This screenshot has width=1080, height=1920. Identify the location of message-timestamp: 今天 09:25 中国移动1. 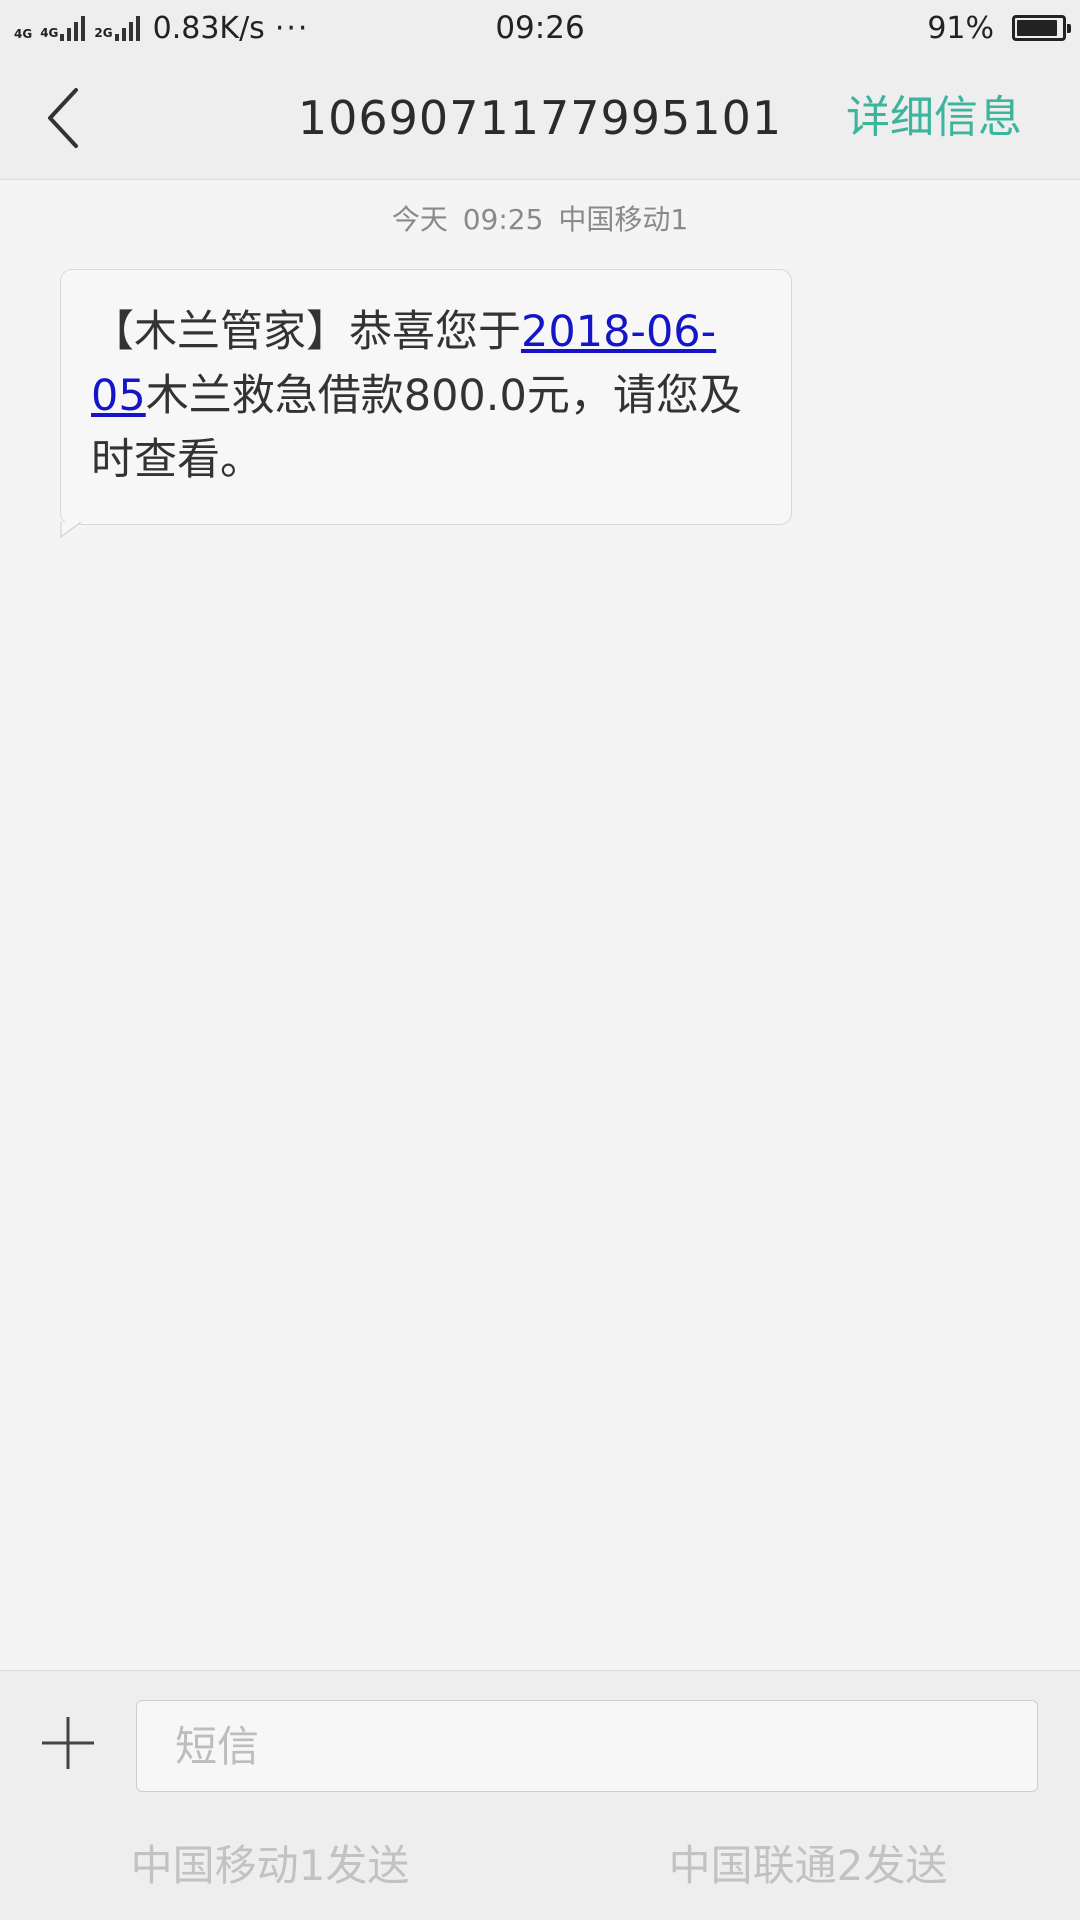
(540, 219).